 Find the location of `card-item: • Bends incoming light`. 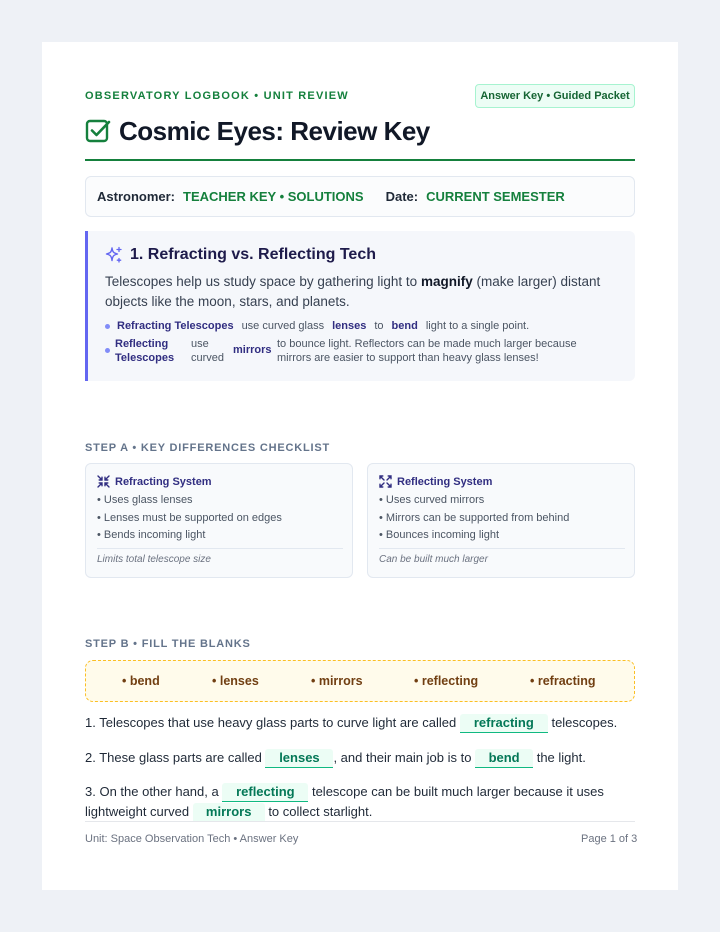

card-item: • Bends incoming light is located at coordinates (151, 535).